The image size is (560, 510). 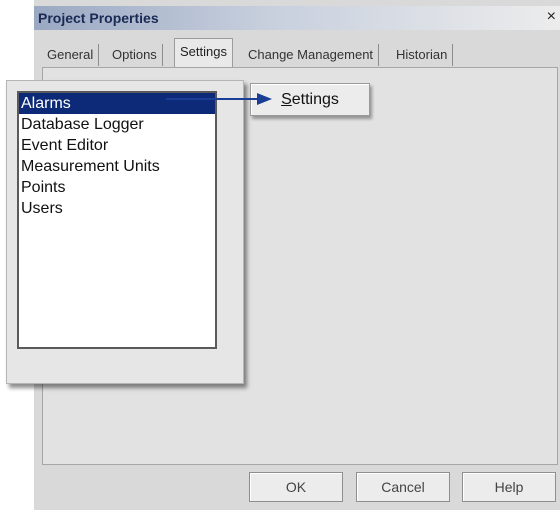 What do you see at coordinates (422, 55) in the screenshot?
I see `tab-historian: Historian` at bounding box center [422, 55].